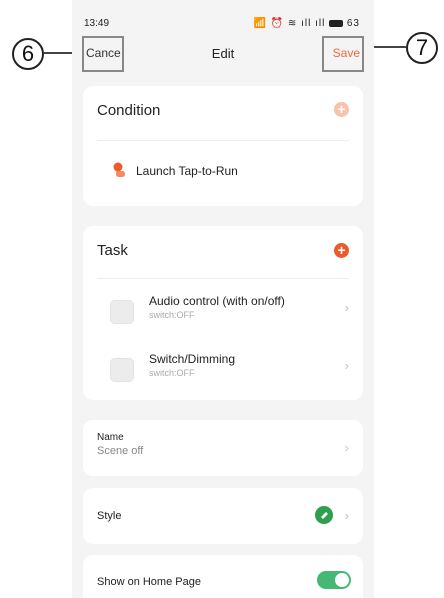 The image size is (444, 598). What do you see at coordinates (289, 23) in the screenshot?
I see `signal-icons: 📶 ⏰ ≋ ıll ıll` at bounding box center [289, 23].